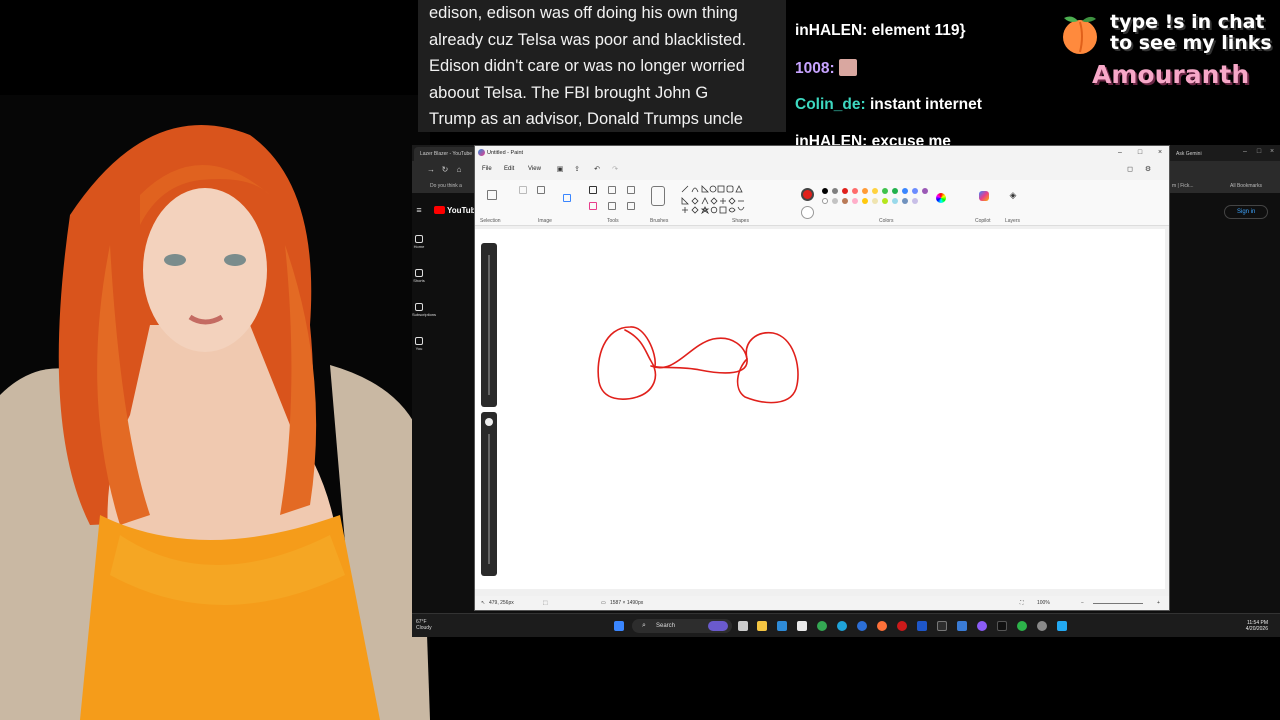  Describe the element at coordinates (612, 206) in the screenshot. I see `color-picker-icon` at that location.